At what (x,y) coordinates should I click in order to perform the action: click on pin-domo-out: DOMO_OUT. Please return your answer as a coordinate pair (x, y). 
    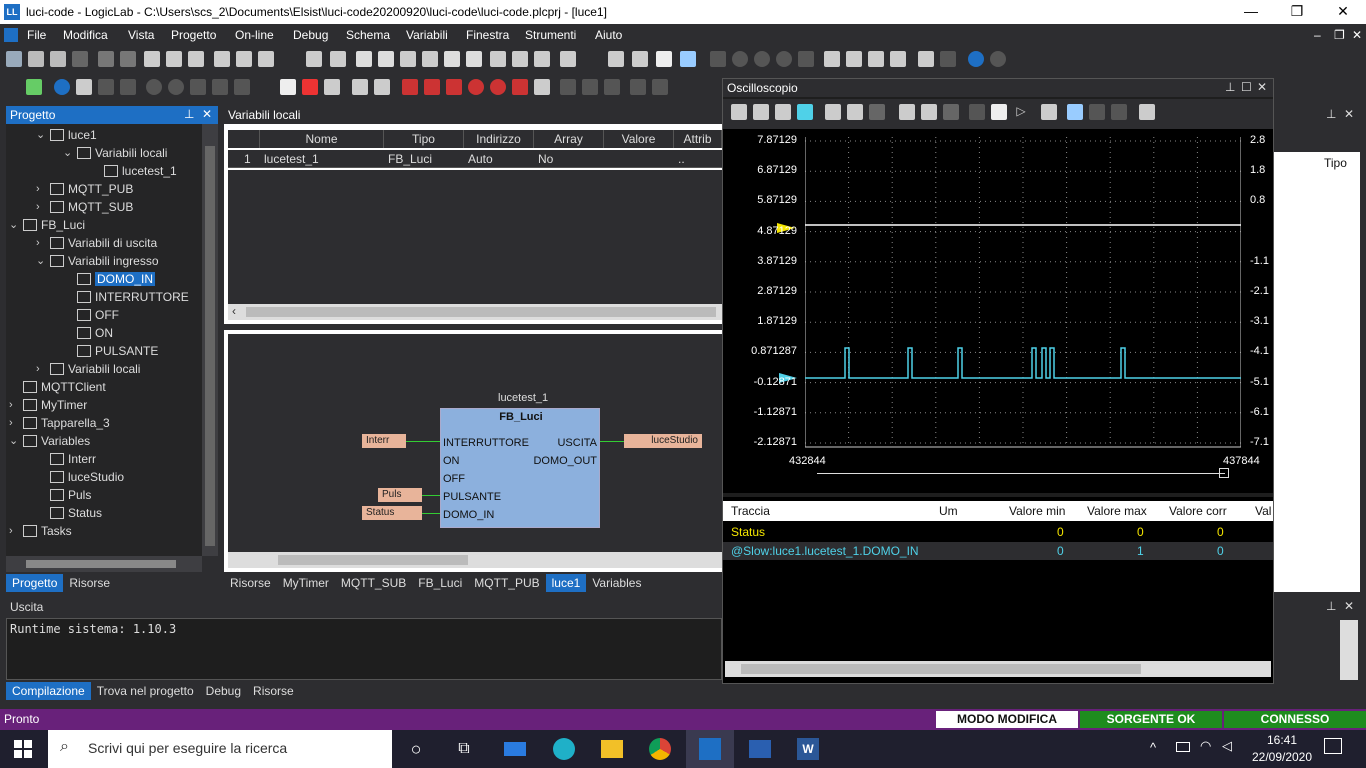
    Looking at the image, I should click on (565, 461).